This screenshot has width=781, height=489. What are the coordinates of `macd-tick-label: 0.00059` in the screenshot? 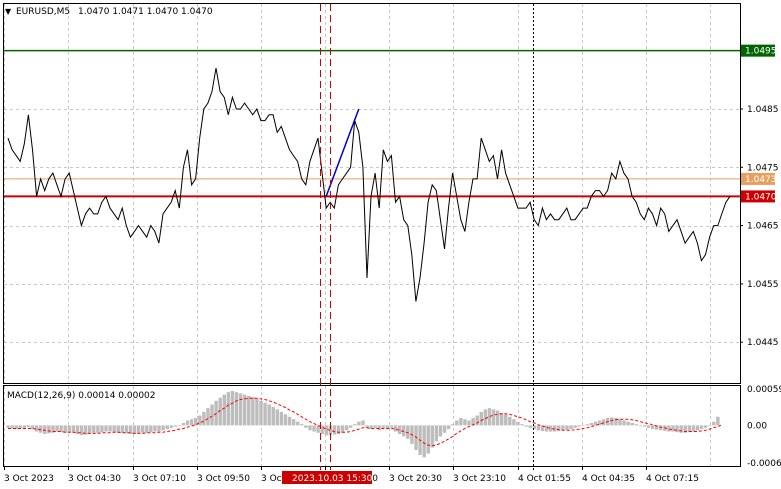 It's located at (764, 390).